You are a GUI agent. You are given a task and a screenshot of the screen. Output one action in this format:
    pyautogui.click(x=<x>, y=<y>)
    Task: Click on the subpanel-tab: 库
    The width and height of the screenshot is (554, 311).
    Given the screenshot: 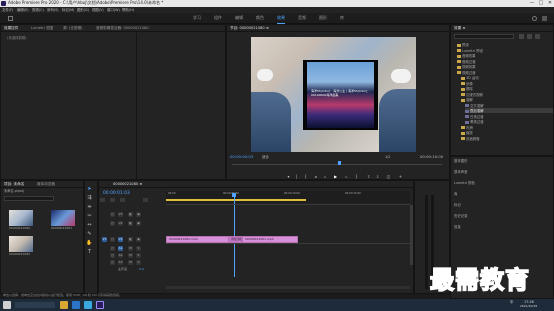 What is the action you would take?
    pyautogui.click(x=455, y=194)
    